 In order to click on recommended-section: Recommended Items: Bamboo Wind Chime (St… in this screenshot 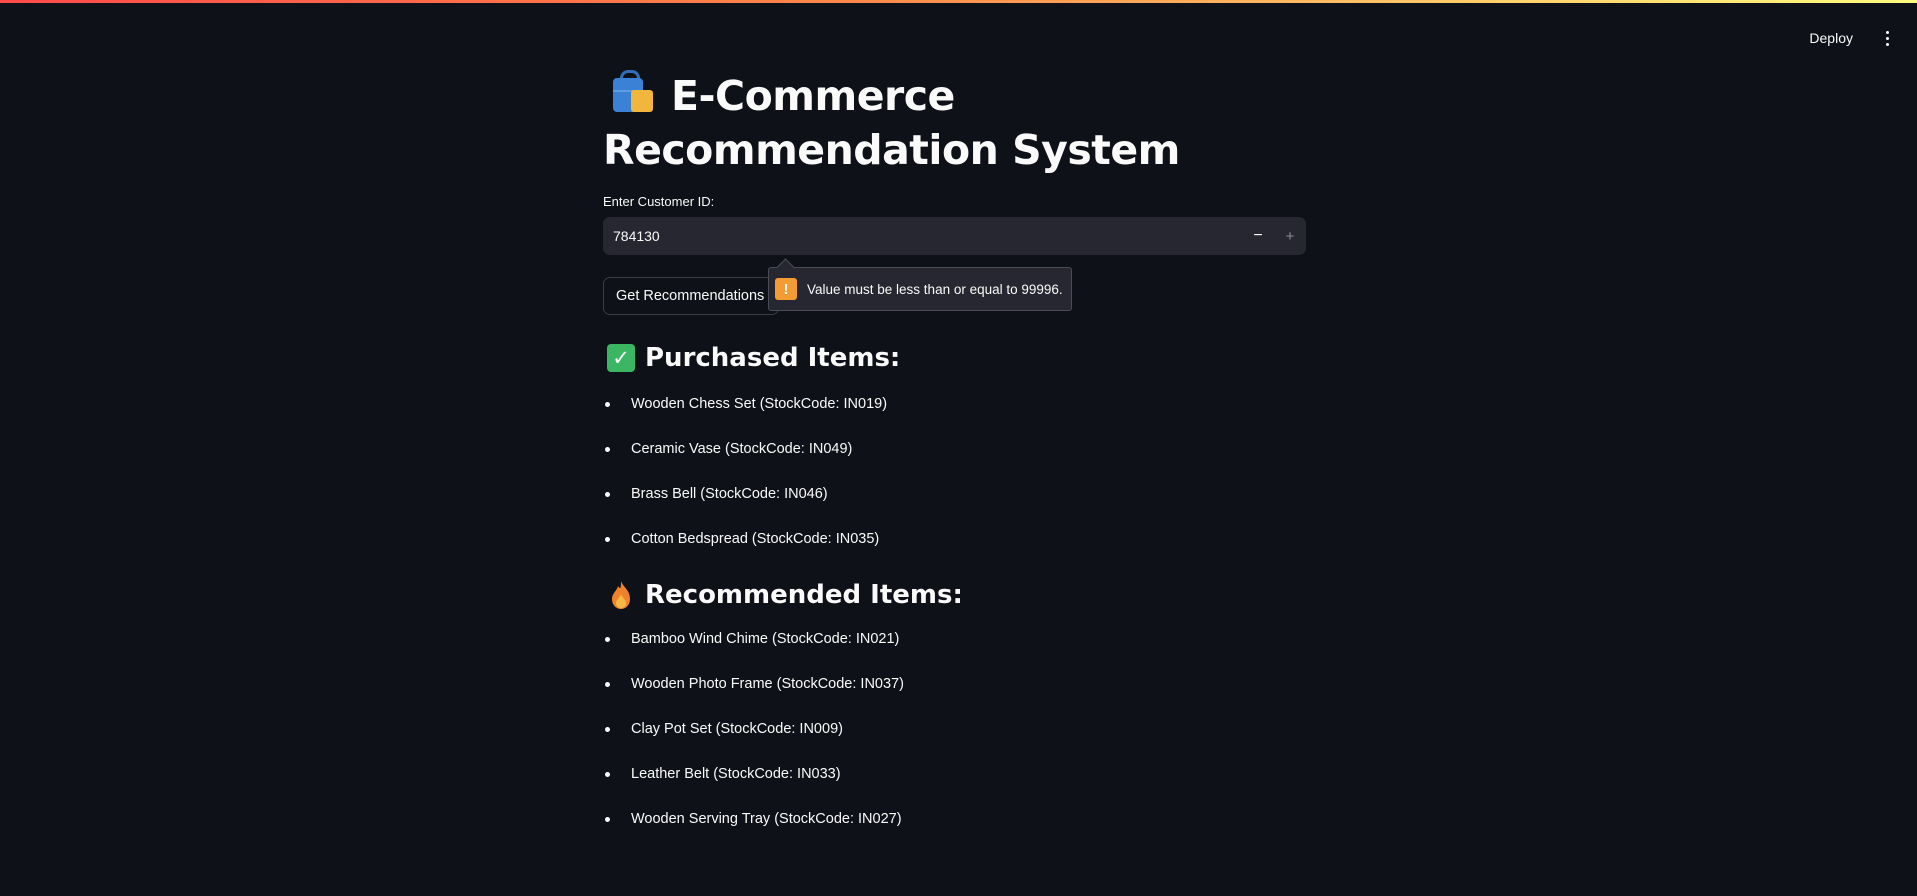, I will do `click(954, 709)`.